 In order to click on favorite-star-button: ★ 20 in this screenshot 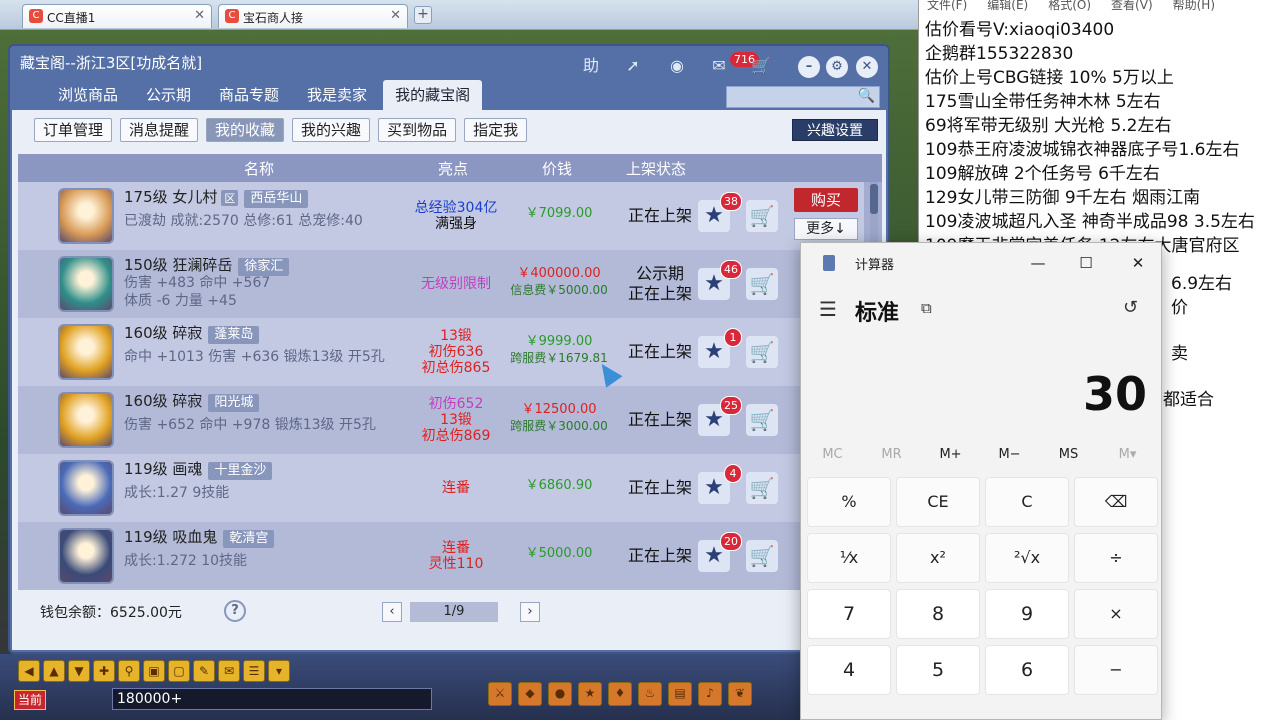, I will do `click(720, 552)`.